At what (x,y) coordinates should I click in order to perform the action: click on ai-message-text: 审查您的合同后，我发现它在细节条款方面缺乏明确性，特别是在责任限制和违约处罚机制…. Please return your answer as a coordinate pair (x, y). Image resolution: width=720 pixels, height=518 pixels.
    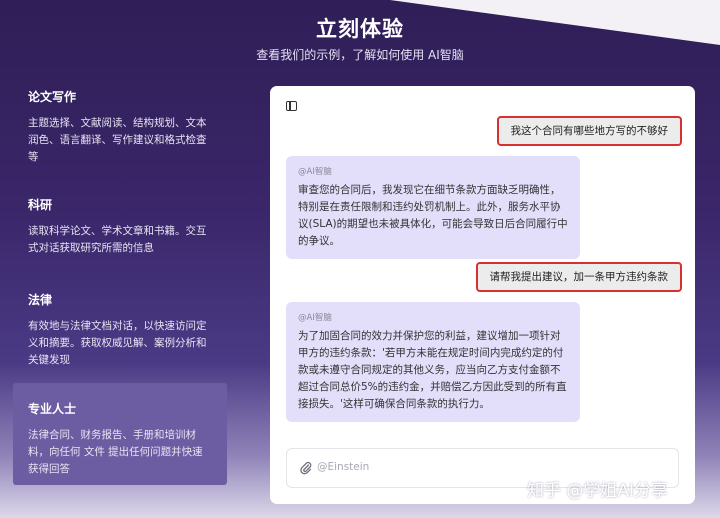
    Looking at the image, I should click on (433, 215).